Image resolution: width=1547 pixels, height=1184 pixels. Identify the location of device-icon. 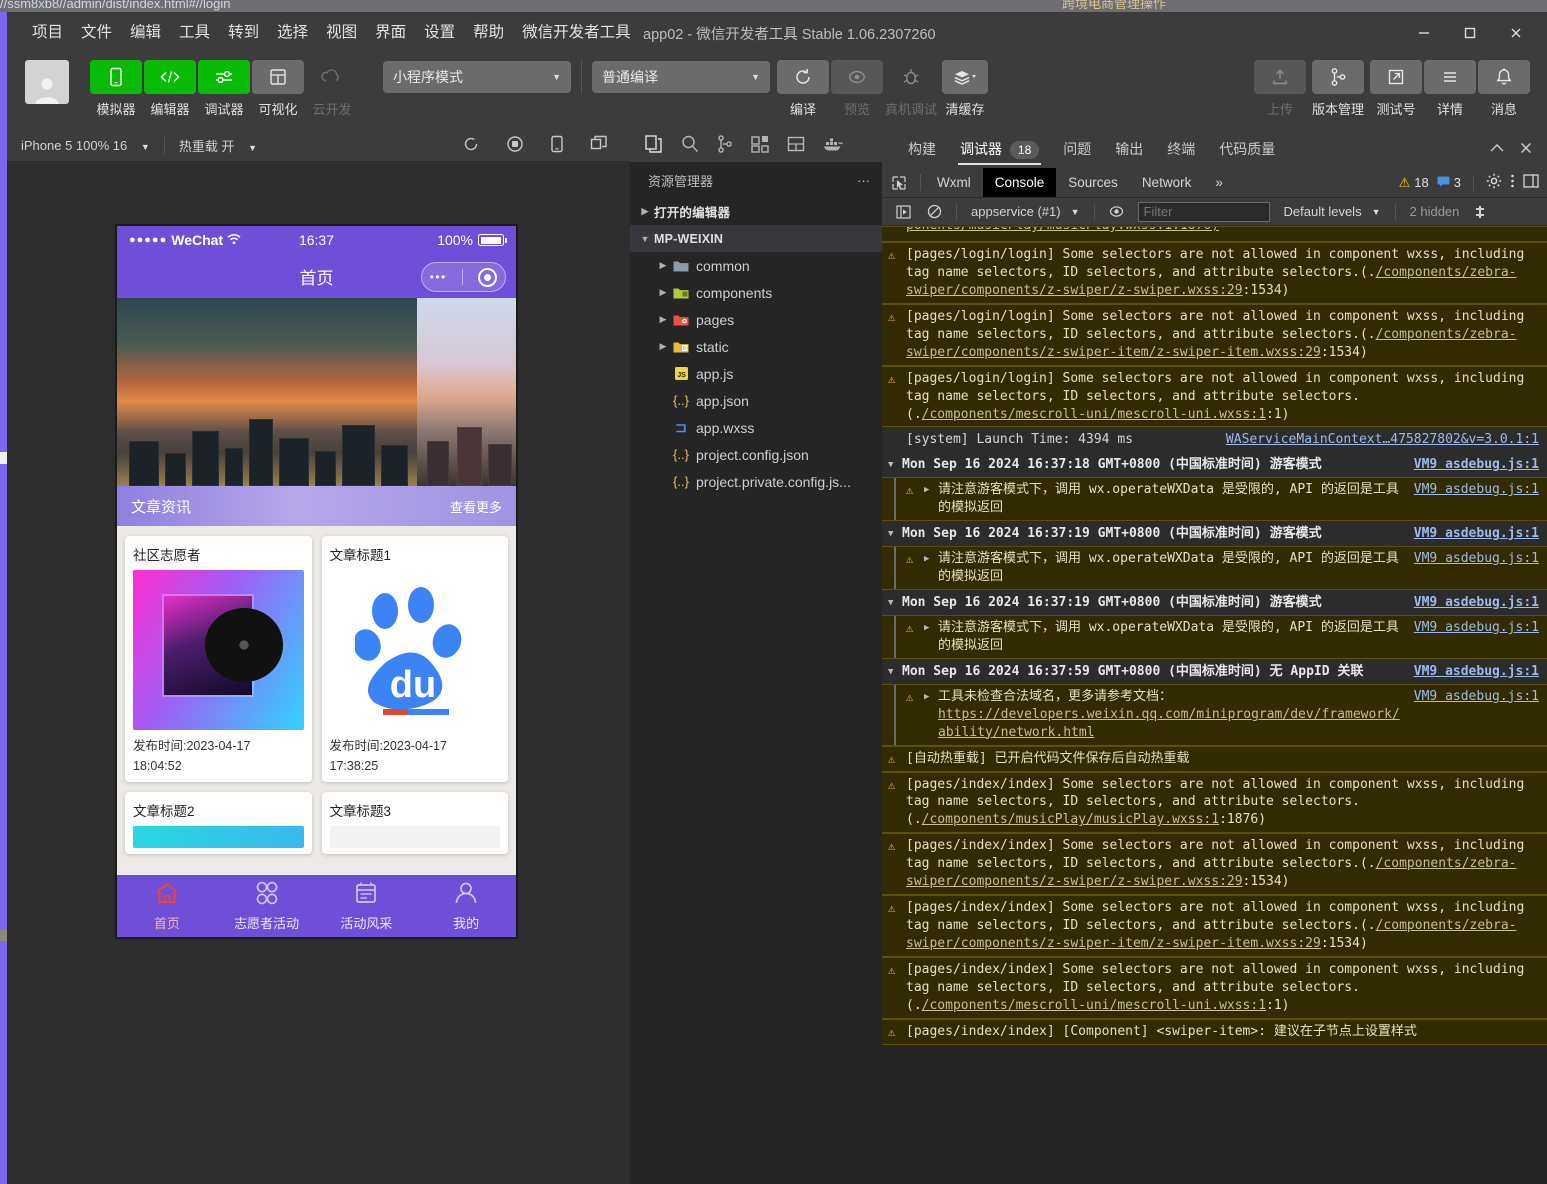
(557, 145).